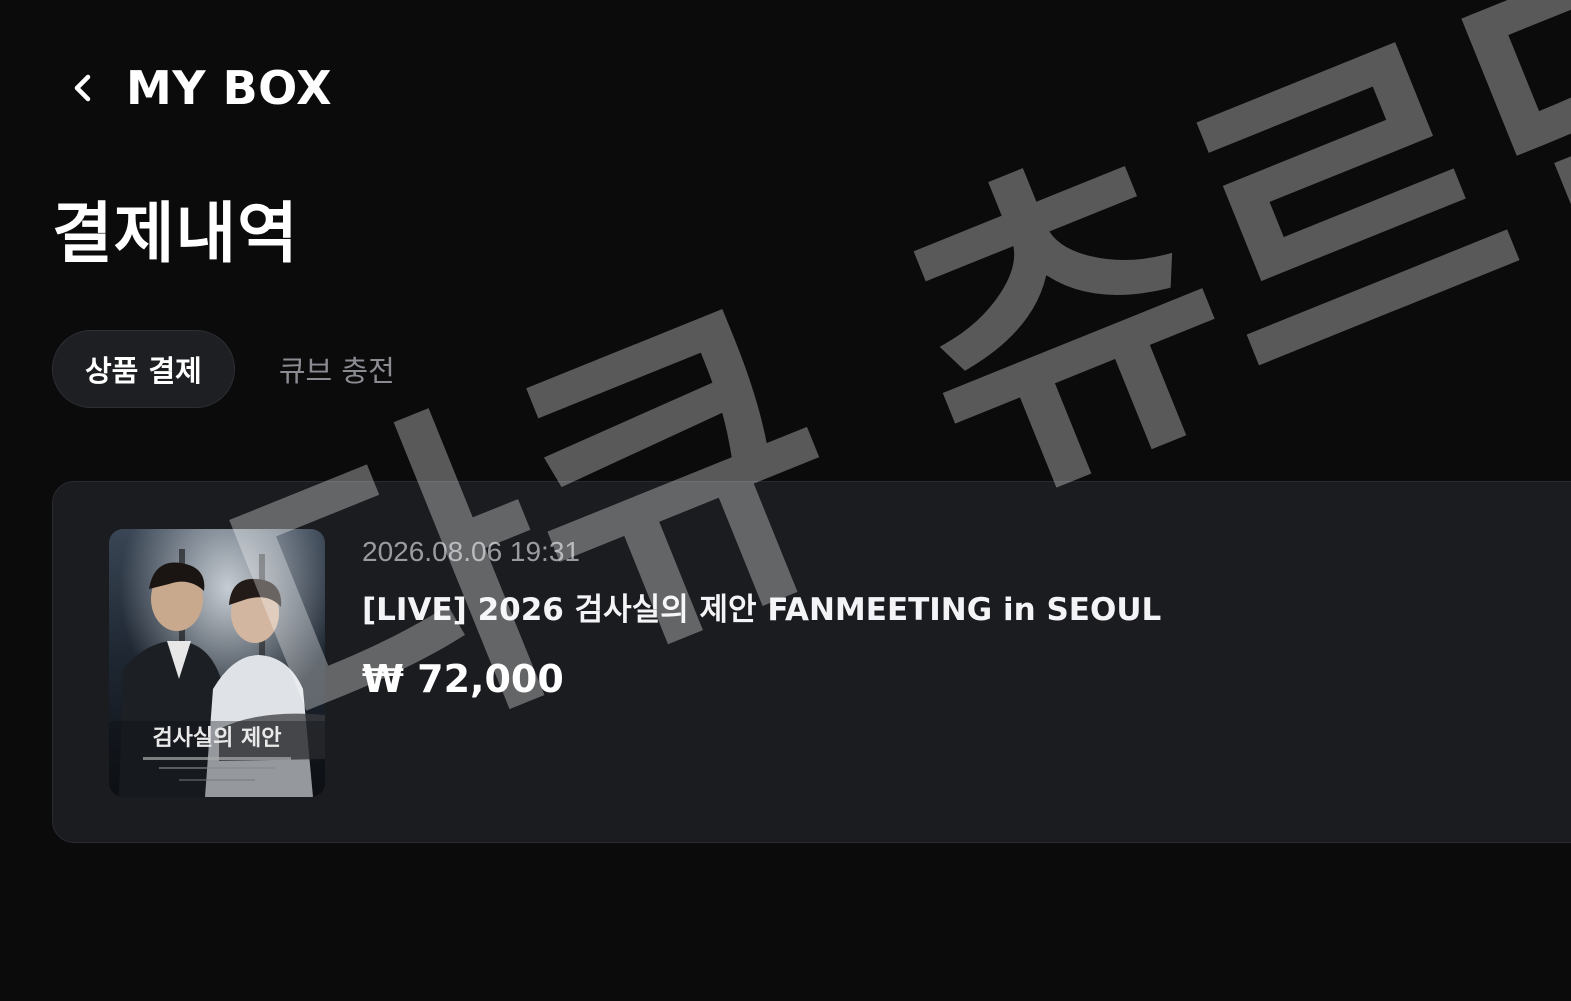 This screenshot has height=1001, width=1571. Describe the element at coordinates (217, 663) in the screenshot. I see `product-thumbnail: 검사실의 제안` at that location.